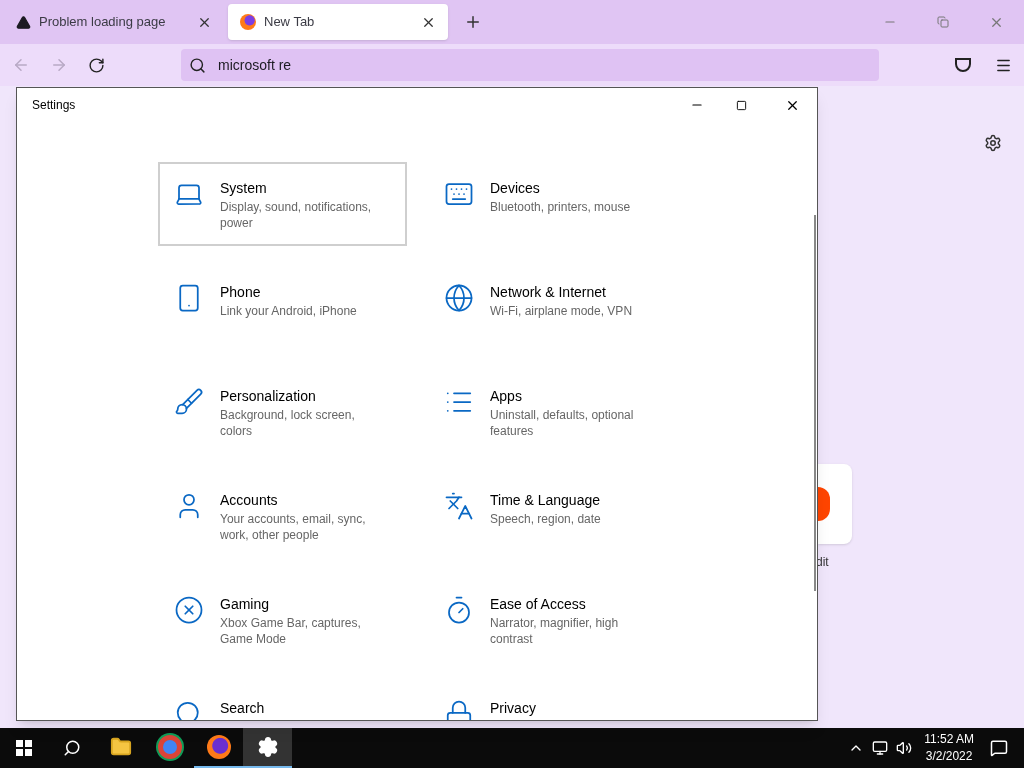  Describe the element at coordinates (538, 604) in the screenshot. I see `category-title: Ease of Access` at that location.